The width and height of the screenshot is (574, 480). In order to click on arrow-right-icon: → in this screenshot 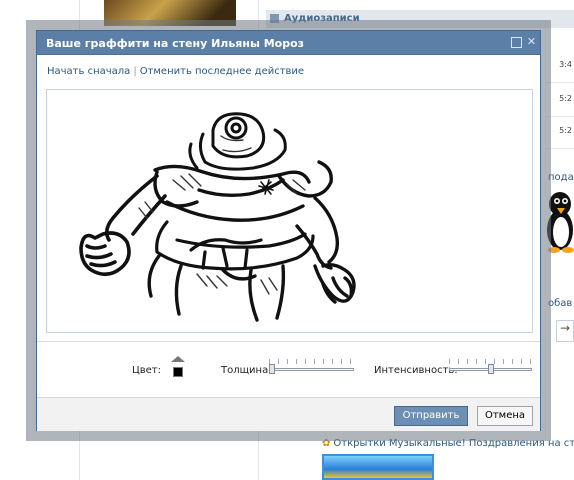, I will do `click(565, 328)`.